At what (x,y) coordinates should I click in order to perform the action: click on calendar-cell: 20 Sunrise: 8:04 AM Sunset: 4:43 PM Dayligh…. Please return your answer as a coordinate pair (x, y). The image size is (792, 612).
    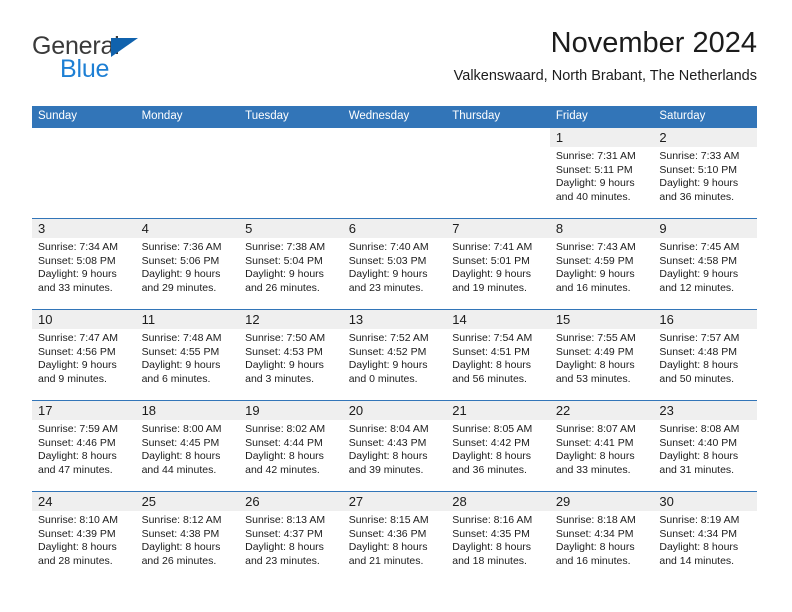
    Looking at the image, I should click on (394, 446).